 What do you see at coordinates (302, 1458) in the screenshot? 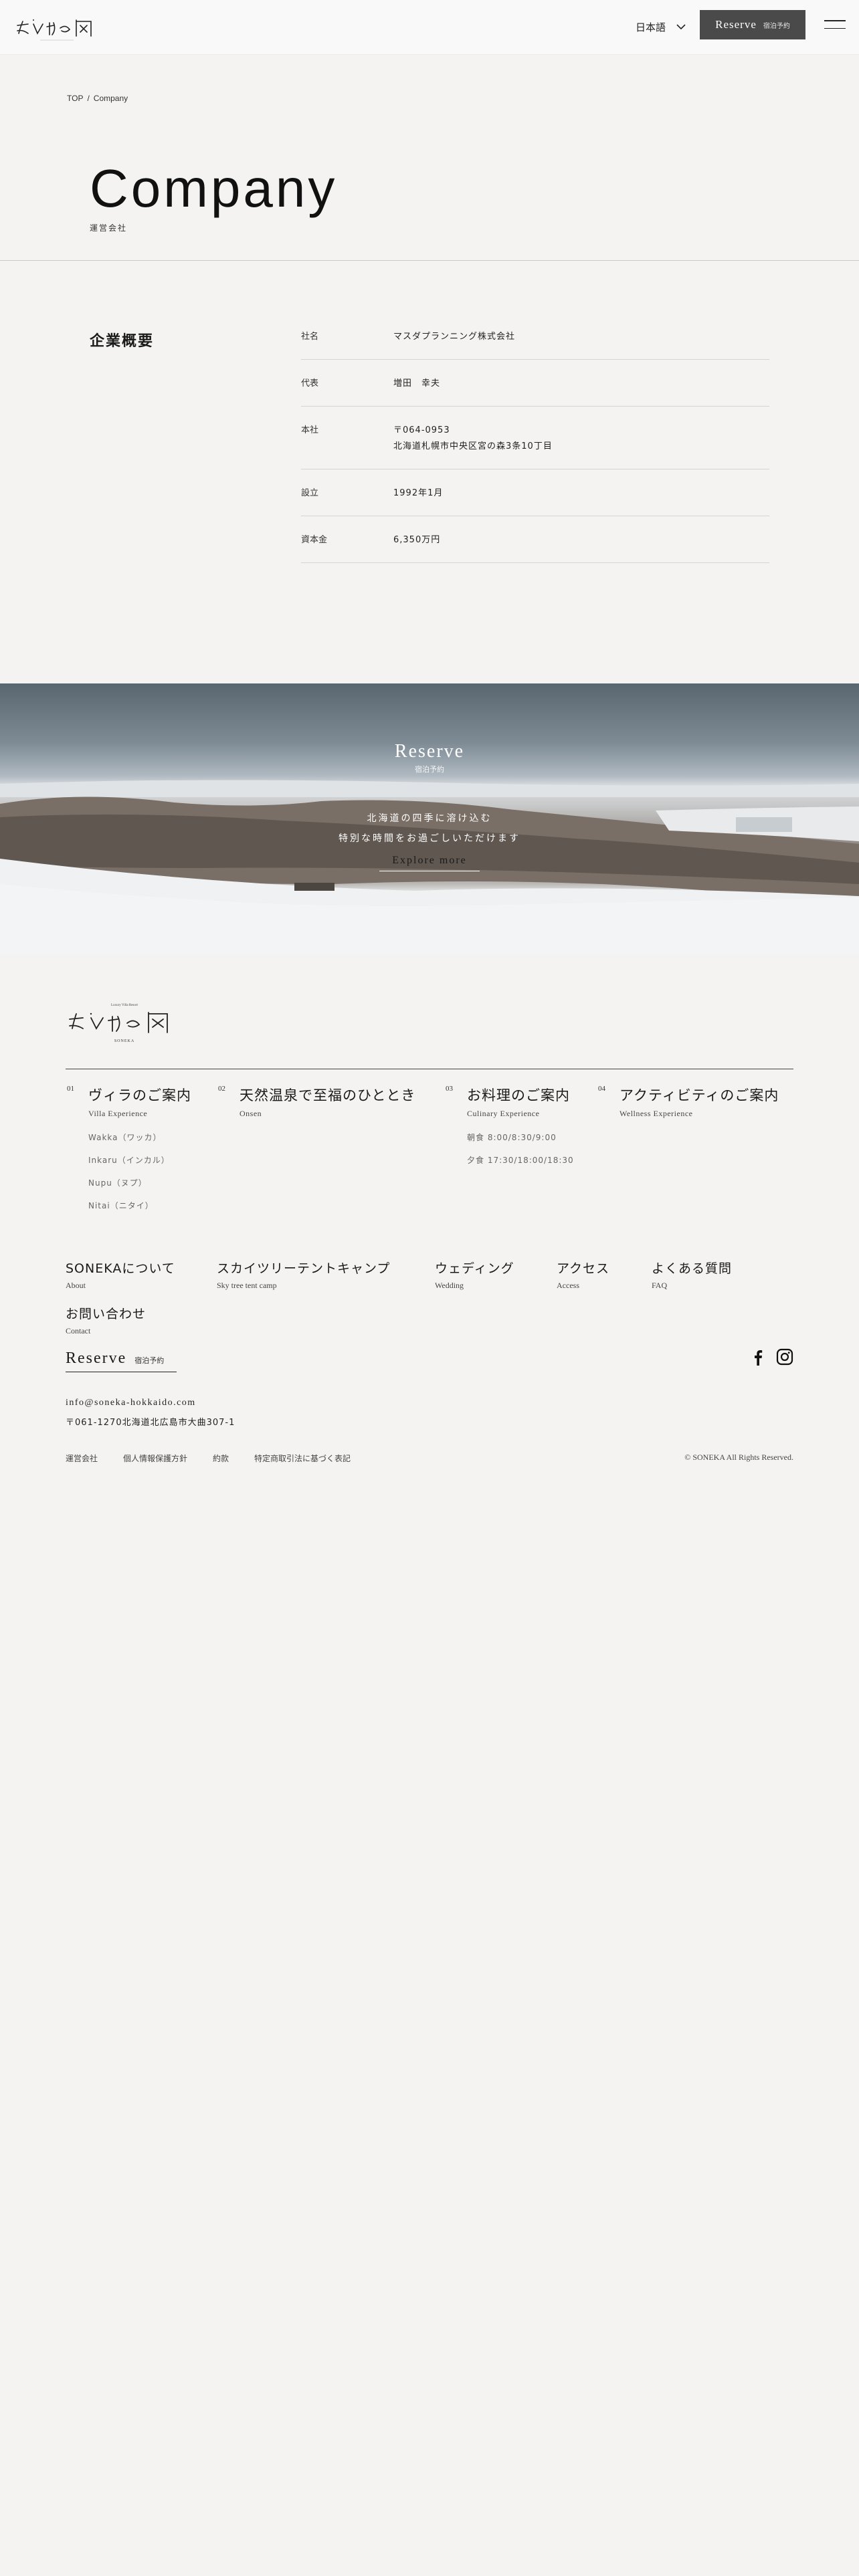
I see `legal-link-commerce-act: 特定商取引法に基づく表記` at bounding box center [302, 1458].